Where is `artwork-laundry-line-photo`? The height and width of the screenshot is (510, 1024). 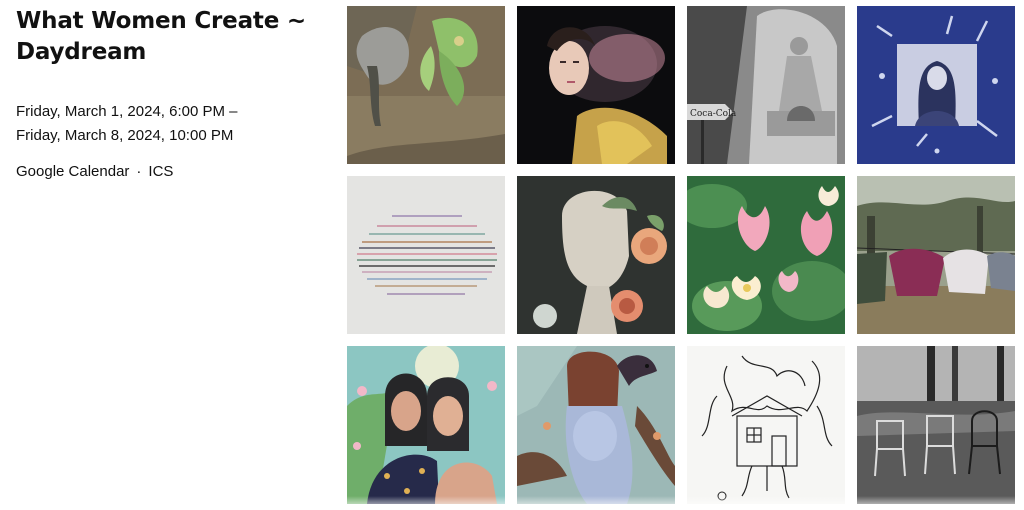 artwork-laundry-line-photo is located at coordinates (936, 255).